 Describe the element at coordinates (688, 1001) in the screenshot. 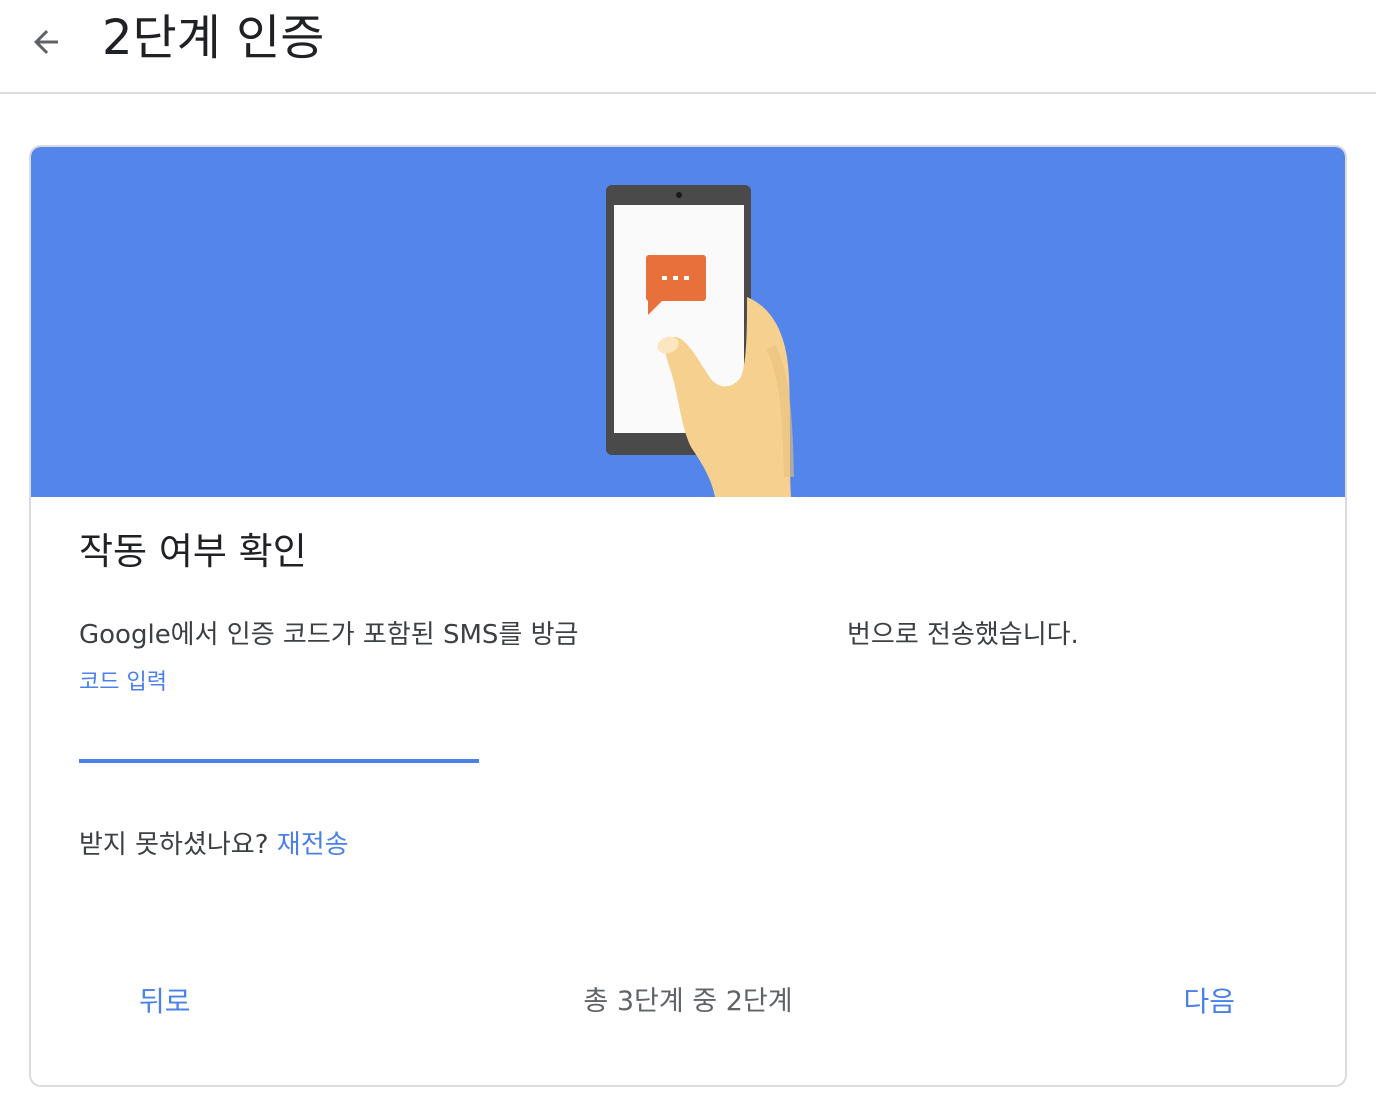

I see `step-indicator: 총 3단계 중 2단계` at that location.